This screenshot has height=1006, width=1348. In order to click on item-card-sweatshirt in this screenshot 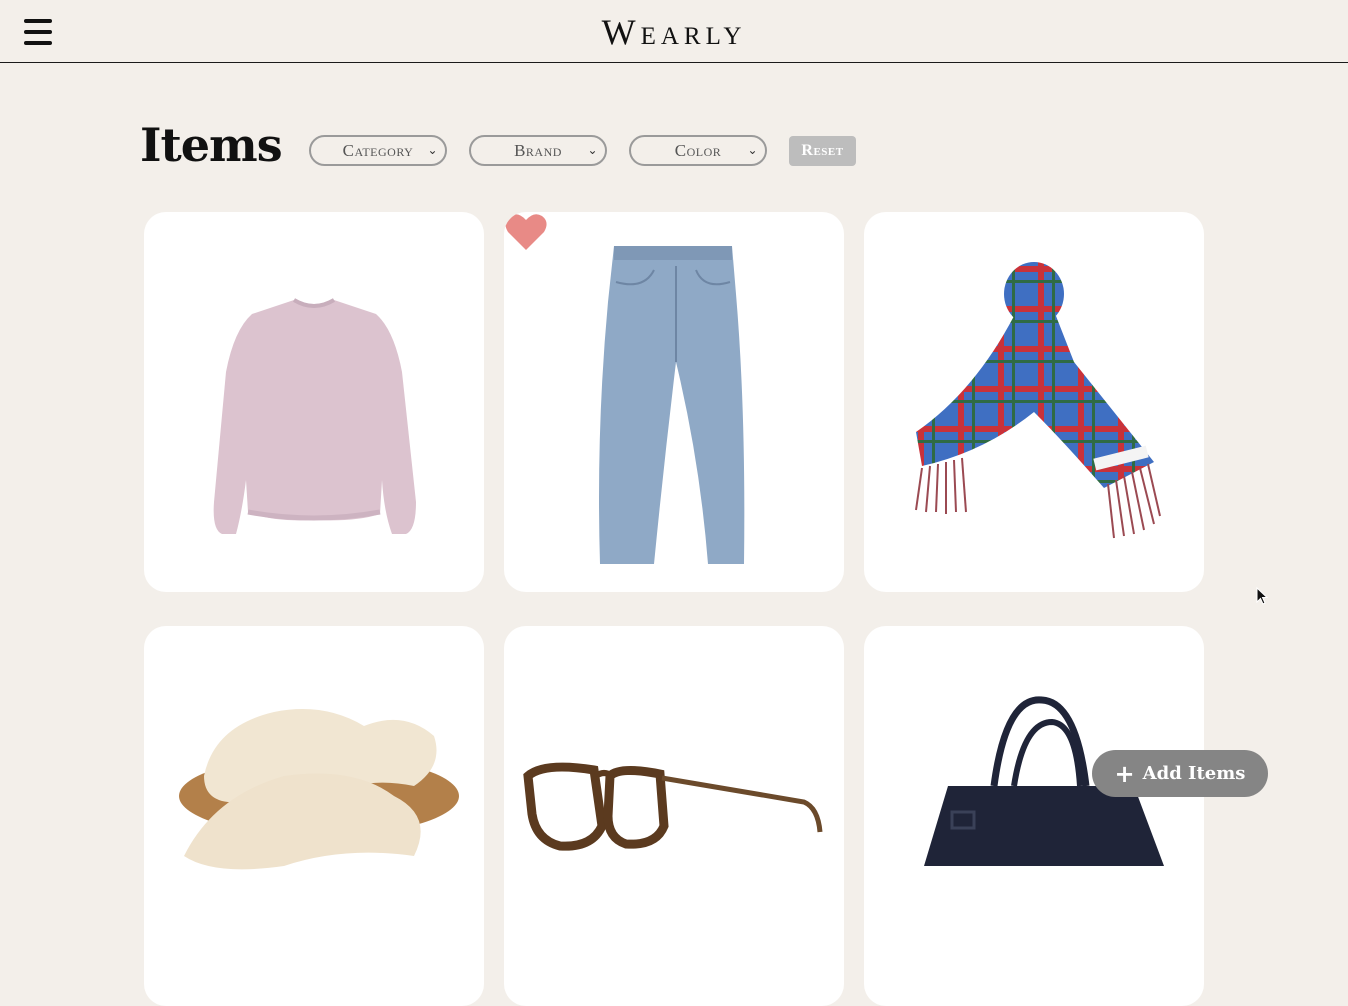, I will do `click(314, 402)`.